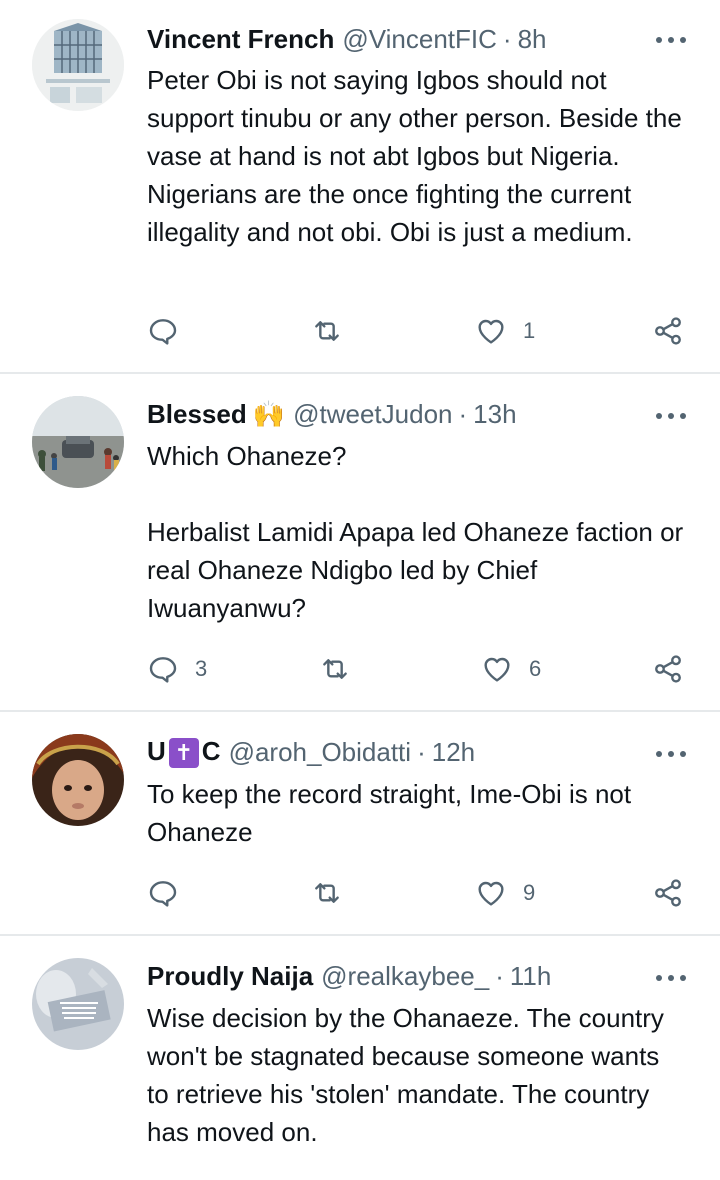 This screenshot has width=720, height=1180. Describe the element at coordinates (529, 330) in the screenshot. I see `like-count: 1` at that location.